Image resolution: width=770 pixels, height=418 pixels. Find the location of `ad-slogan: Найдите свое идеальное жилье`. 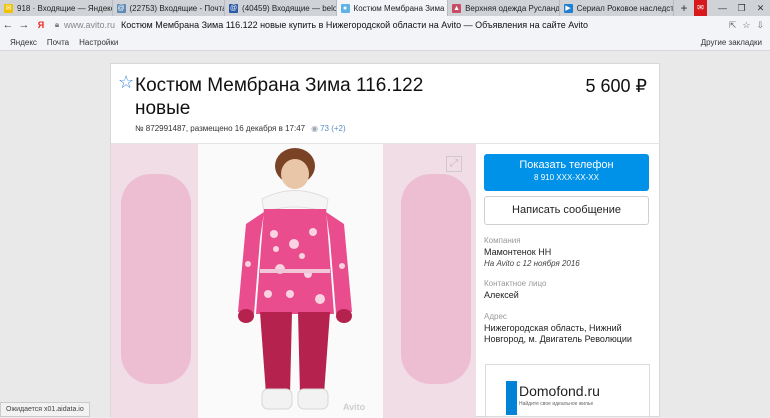

ad-slogan: Найдите свое идеальное жилье is located at coordinates (556, 404).